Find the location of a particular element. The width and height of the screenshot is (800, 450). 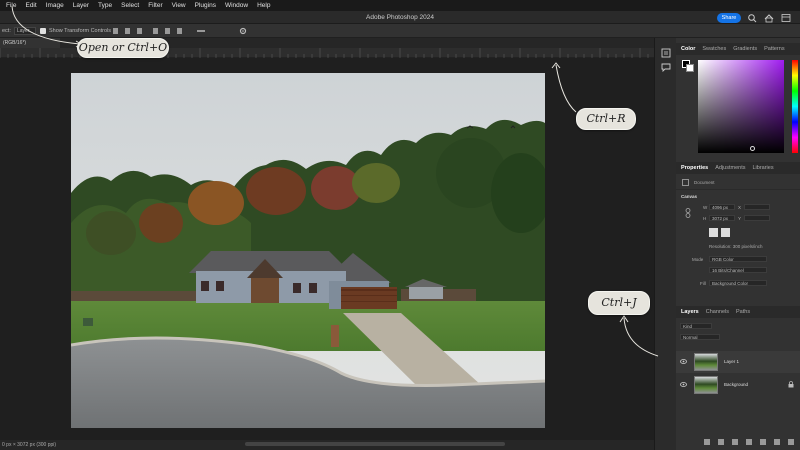

annotation-rulers: Ctrl+R is located at coordinates (606, 119).